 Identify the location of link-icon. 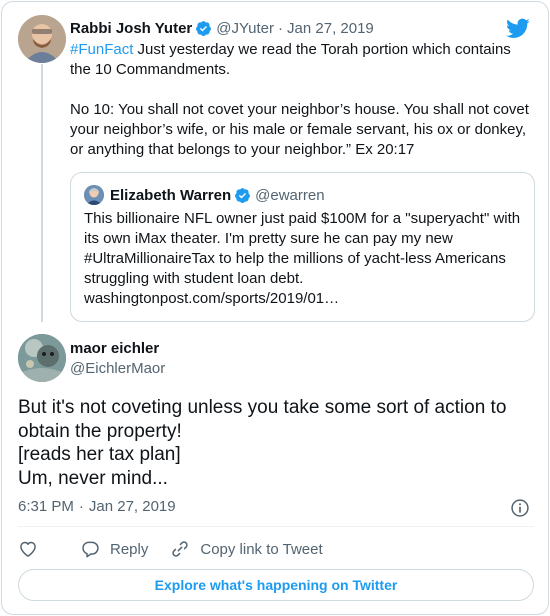
(180, 549).